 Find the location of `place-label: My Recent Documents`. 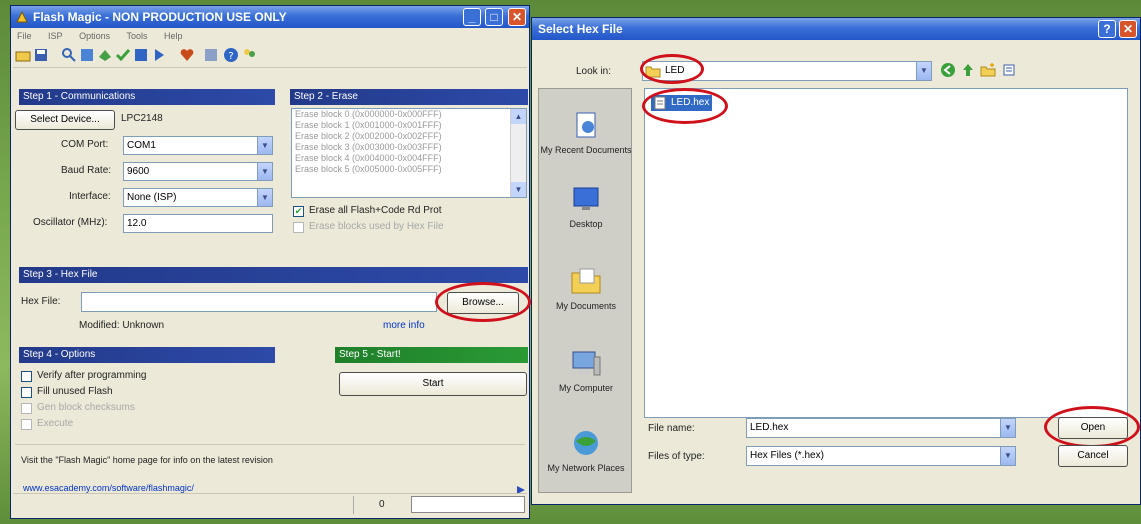

place-label: My Recent Documents is located at coordinates (586, 150).